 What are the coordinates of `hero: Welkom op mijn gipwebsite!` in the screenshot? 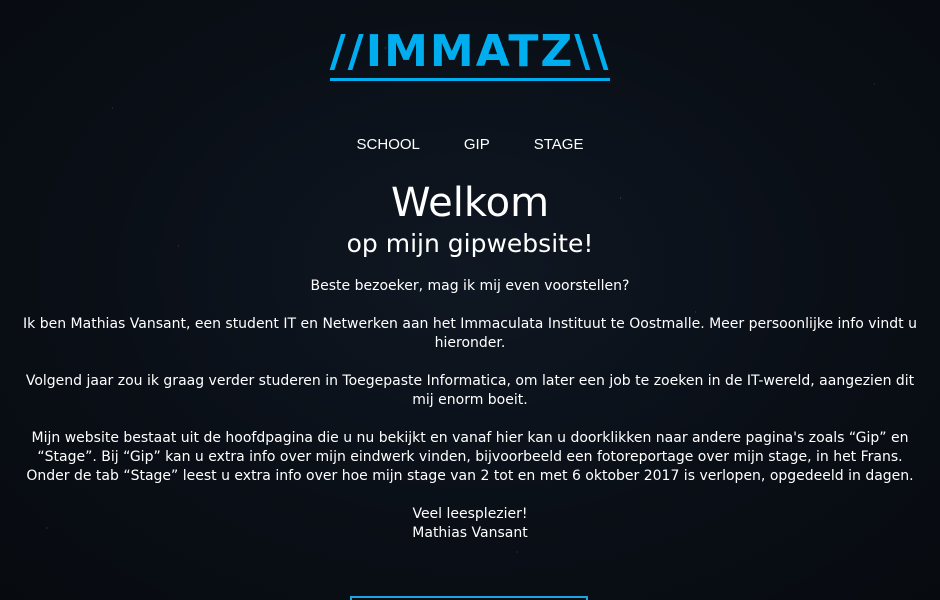 It's located at (470, 219).